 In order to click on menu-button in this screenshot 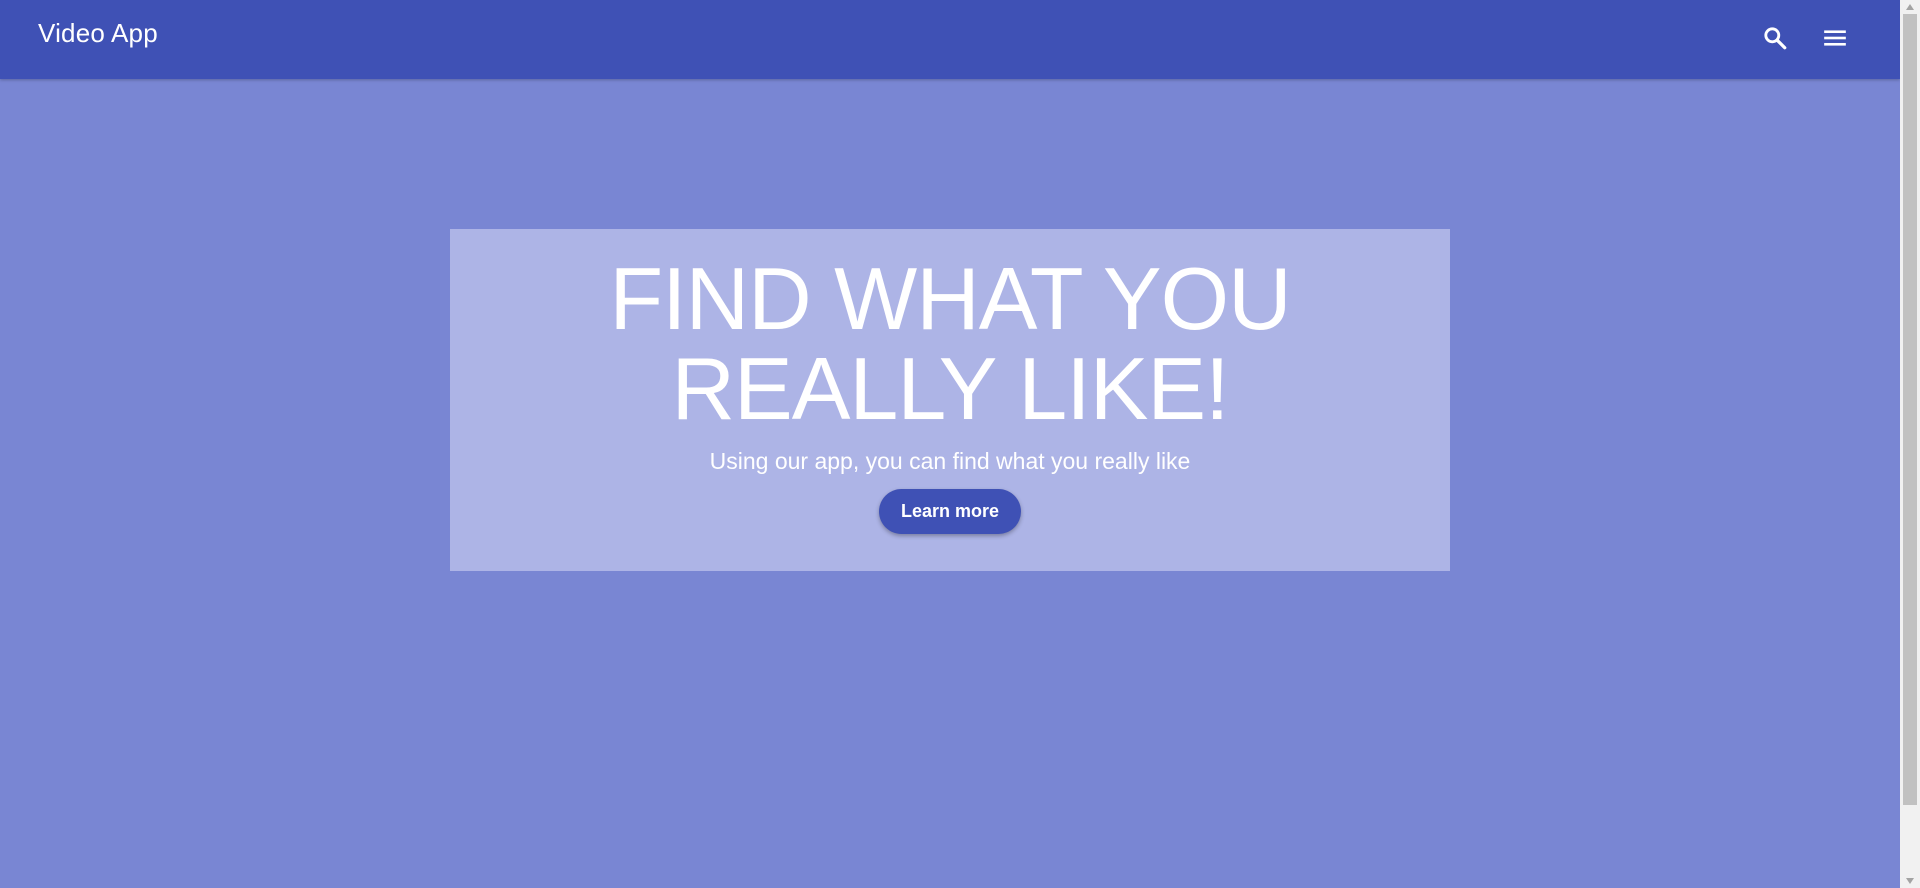, I will do `click(1835, 38)`.